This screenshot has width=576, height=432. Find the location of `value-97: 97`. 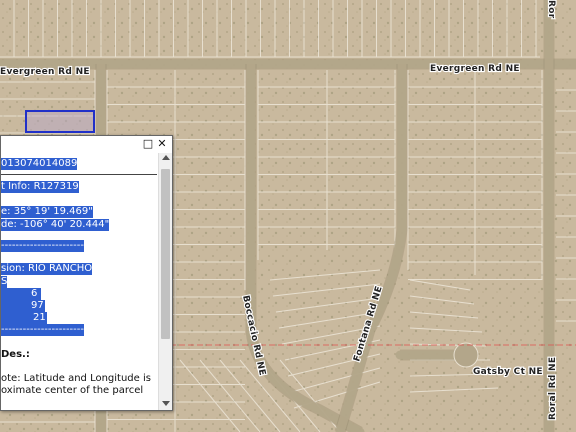

value-97: 97 is located at coordinates (23, 306).